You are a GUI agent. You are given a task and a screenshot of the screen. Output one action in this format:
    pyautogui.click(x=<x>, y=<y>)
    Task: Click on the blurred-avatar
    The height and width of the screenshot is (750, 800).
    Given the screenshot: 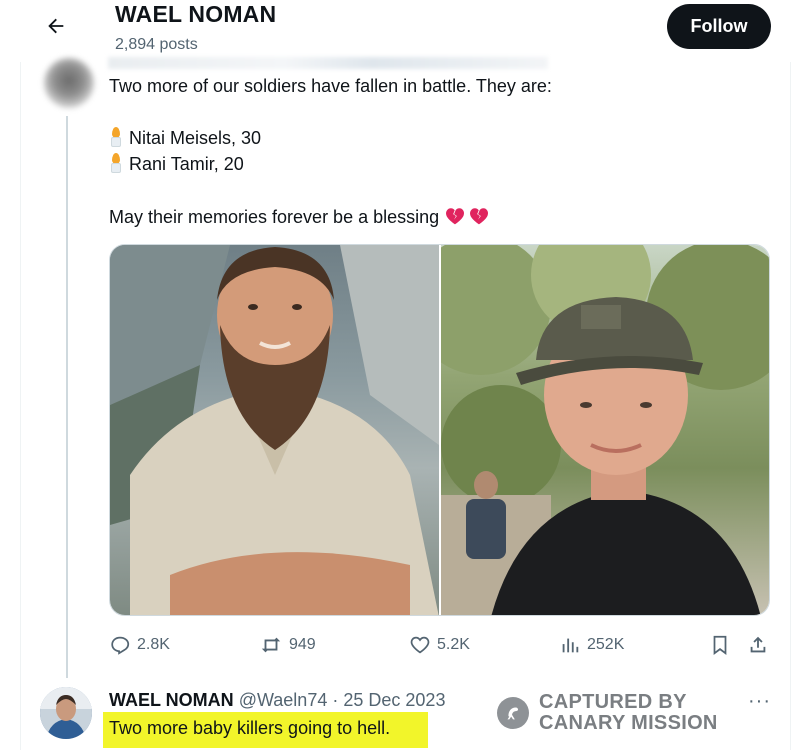 What is the action you would take?
    pyautogui.click(x=69, y=83)
    